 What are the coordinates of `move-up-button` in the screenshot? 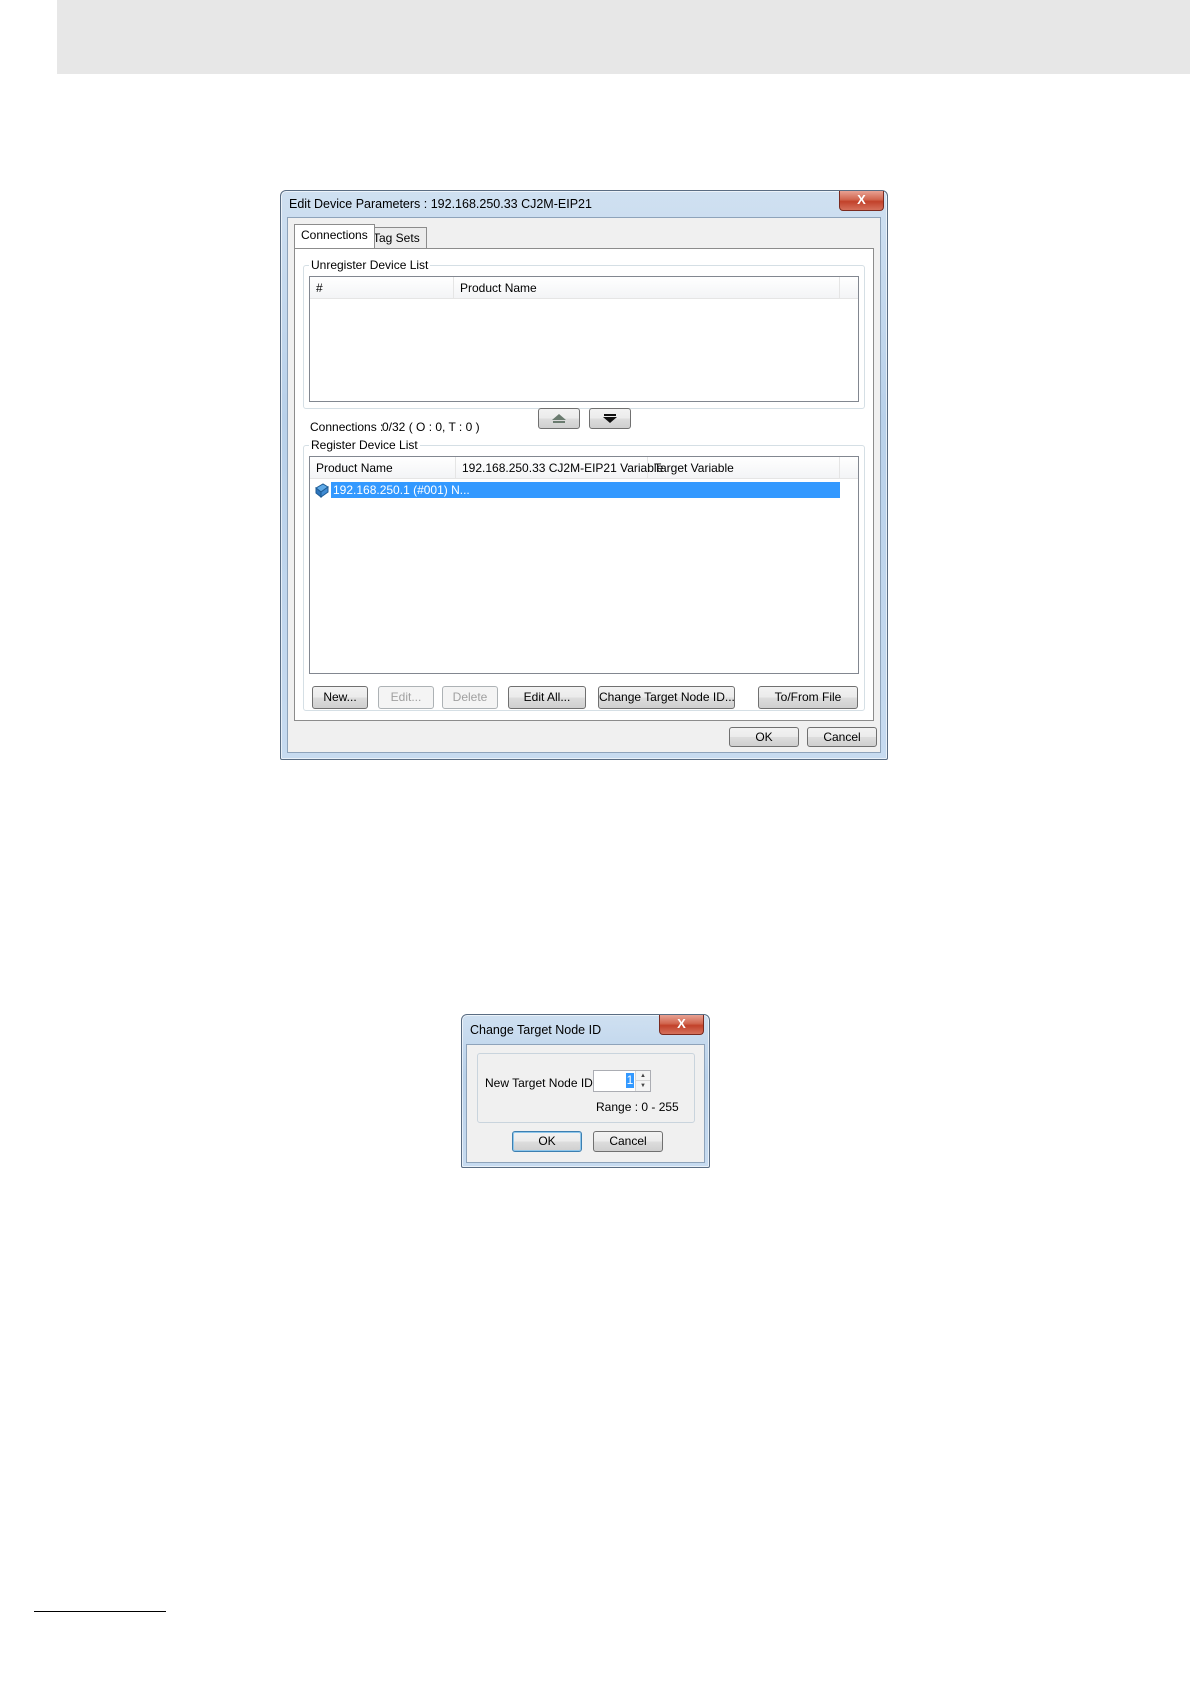 It's located at (559, 418).